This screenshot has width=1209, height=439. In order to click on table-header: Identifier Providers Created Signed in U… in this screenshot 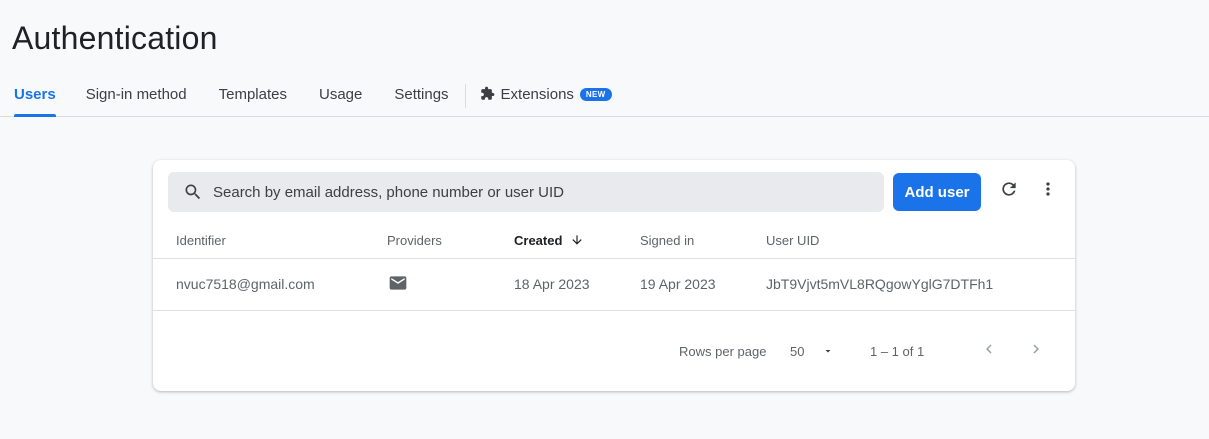, I will do `click(614, 240)`.